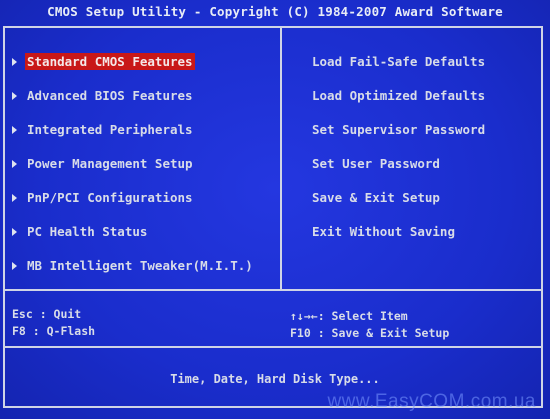  What do you see at coordinates (398, 104) in the screenshot?
I see `menu-item-load-optimized-defaults: Load Optimized Defaults` at bounding box center [398, 104].